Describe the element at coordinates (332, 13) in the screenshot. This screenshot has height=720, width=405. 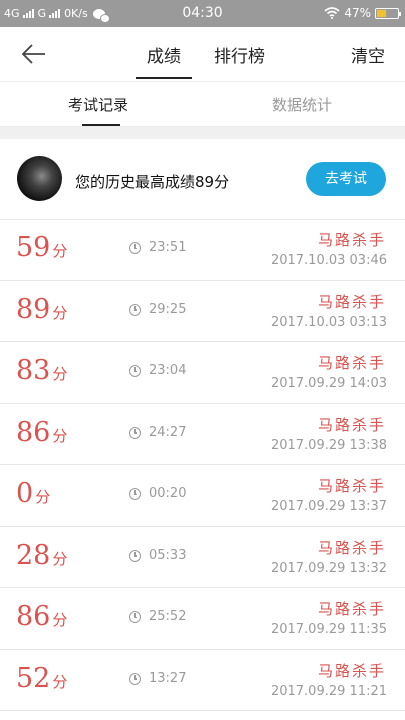
I see `wifi-icon` at that location.